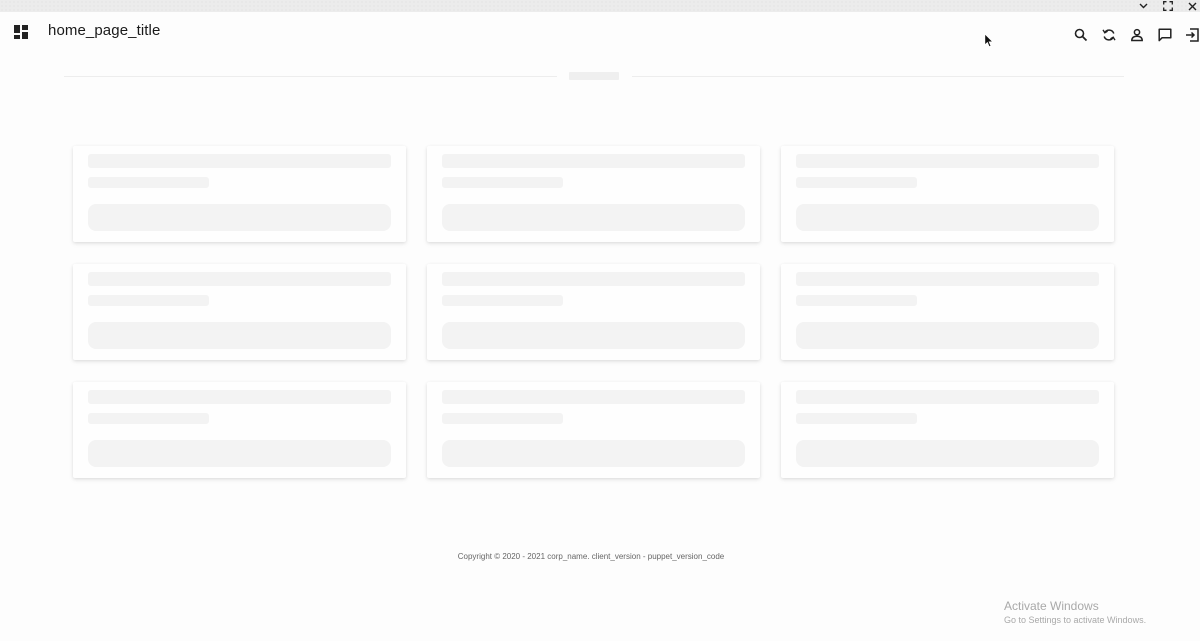  Describe the element at coordinates (1168, 6) in the screenshot. I see `fullscreen-icon` at that location.